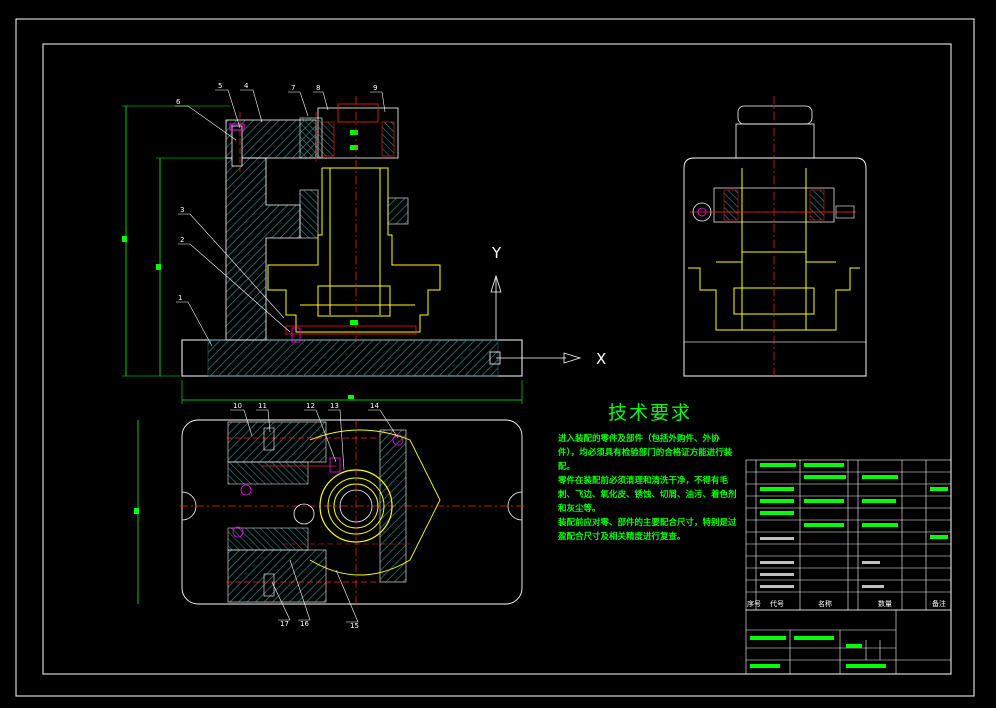  Describe the element at coordinates (220, 86) in the screenshot. I see `callout-5: 5` at that location.